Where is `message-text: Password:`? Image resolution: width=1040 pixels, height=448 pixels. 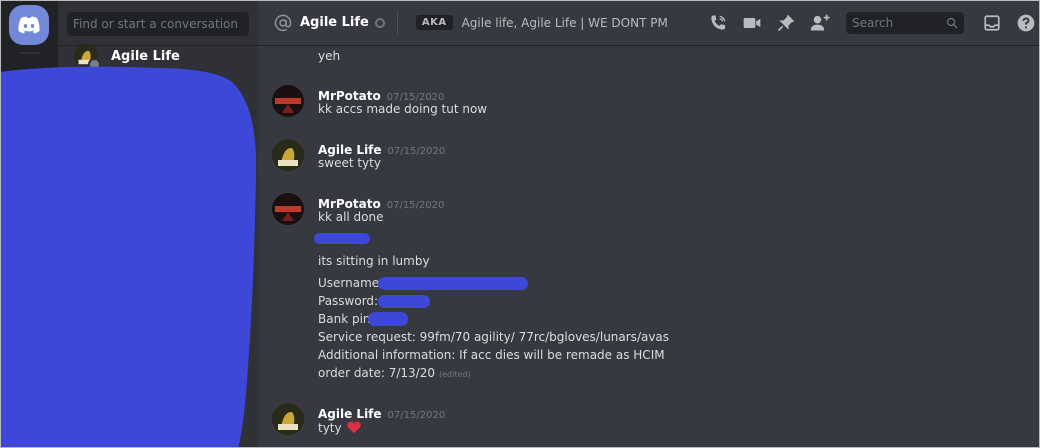 message-text: Password: is located at coordinates (348, 301).